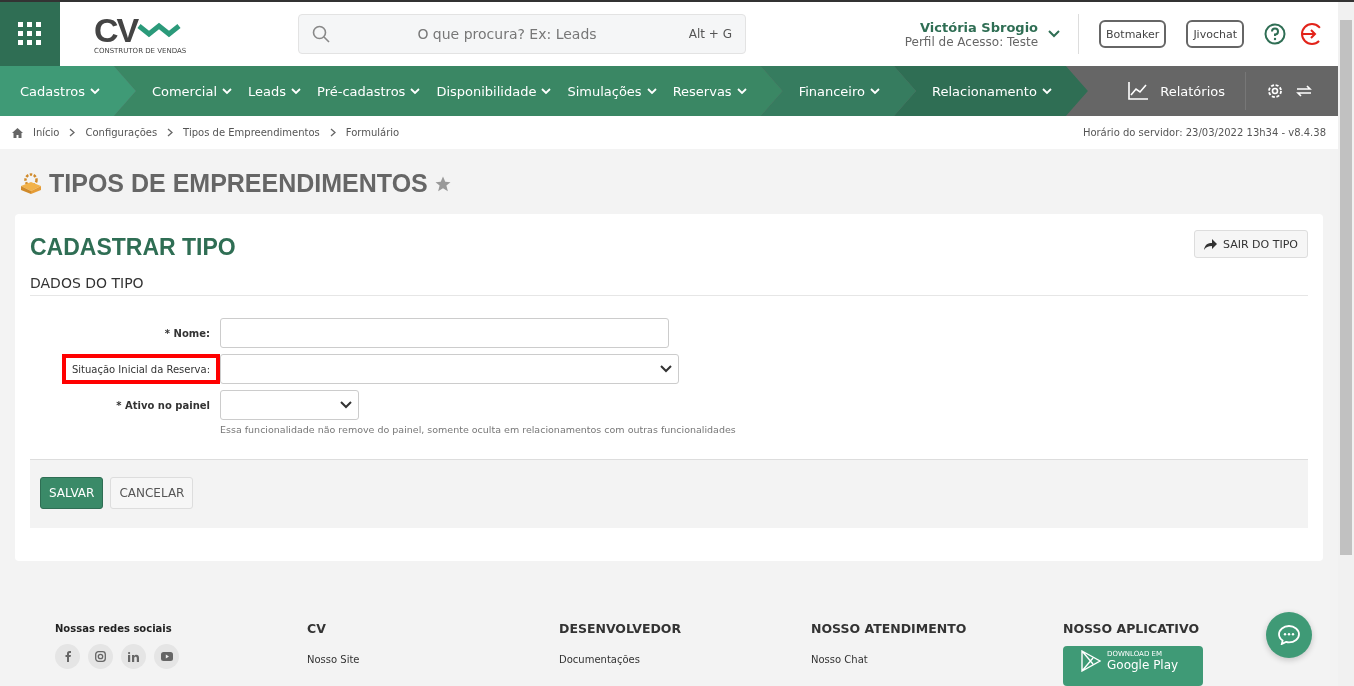  I want to click on reports-menu-item: Relatórios, so click(1192, 91).